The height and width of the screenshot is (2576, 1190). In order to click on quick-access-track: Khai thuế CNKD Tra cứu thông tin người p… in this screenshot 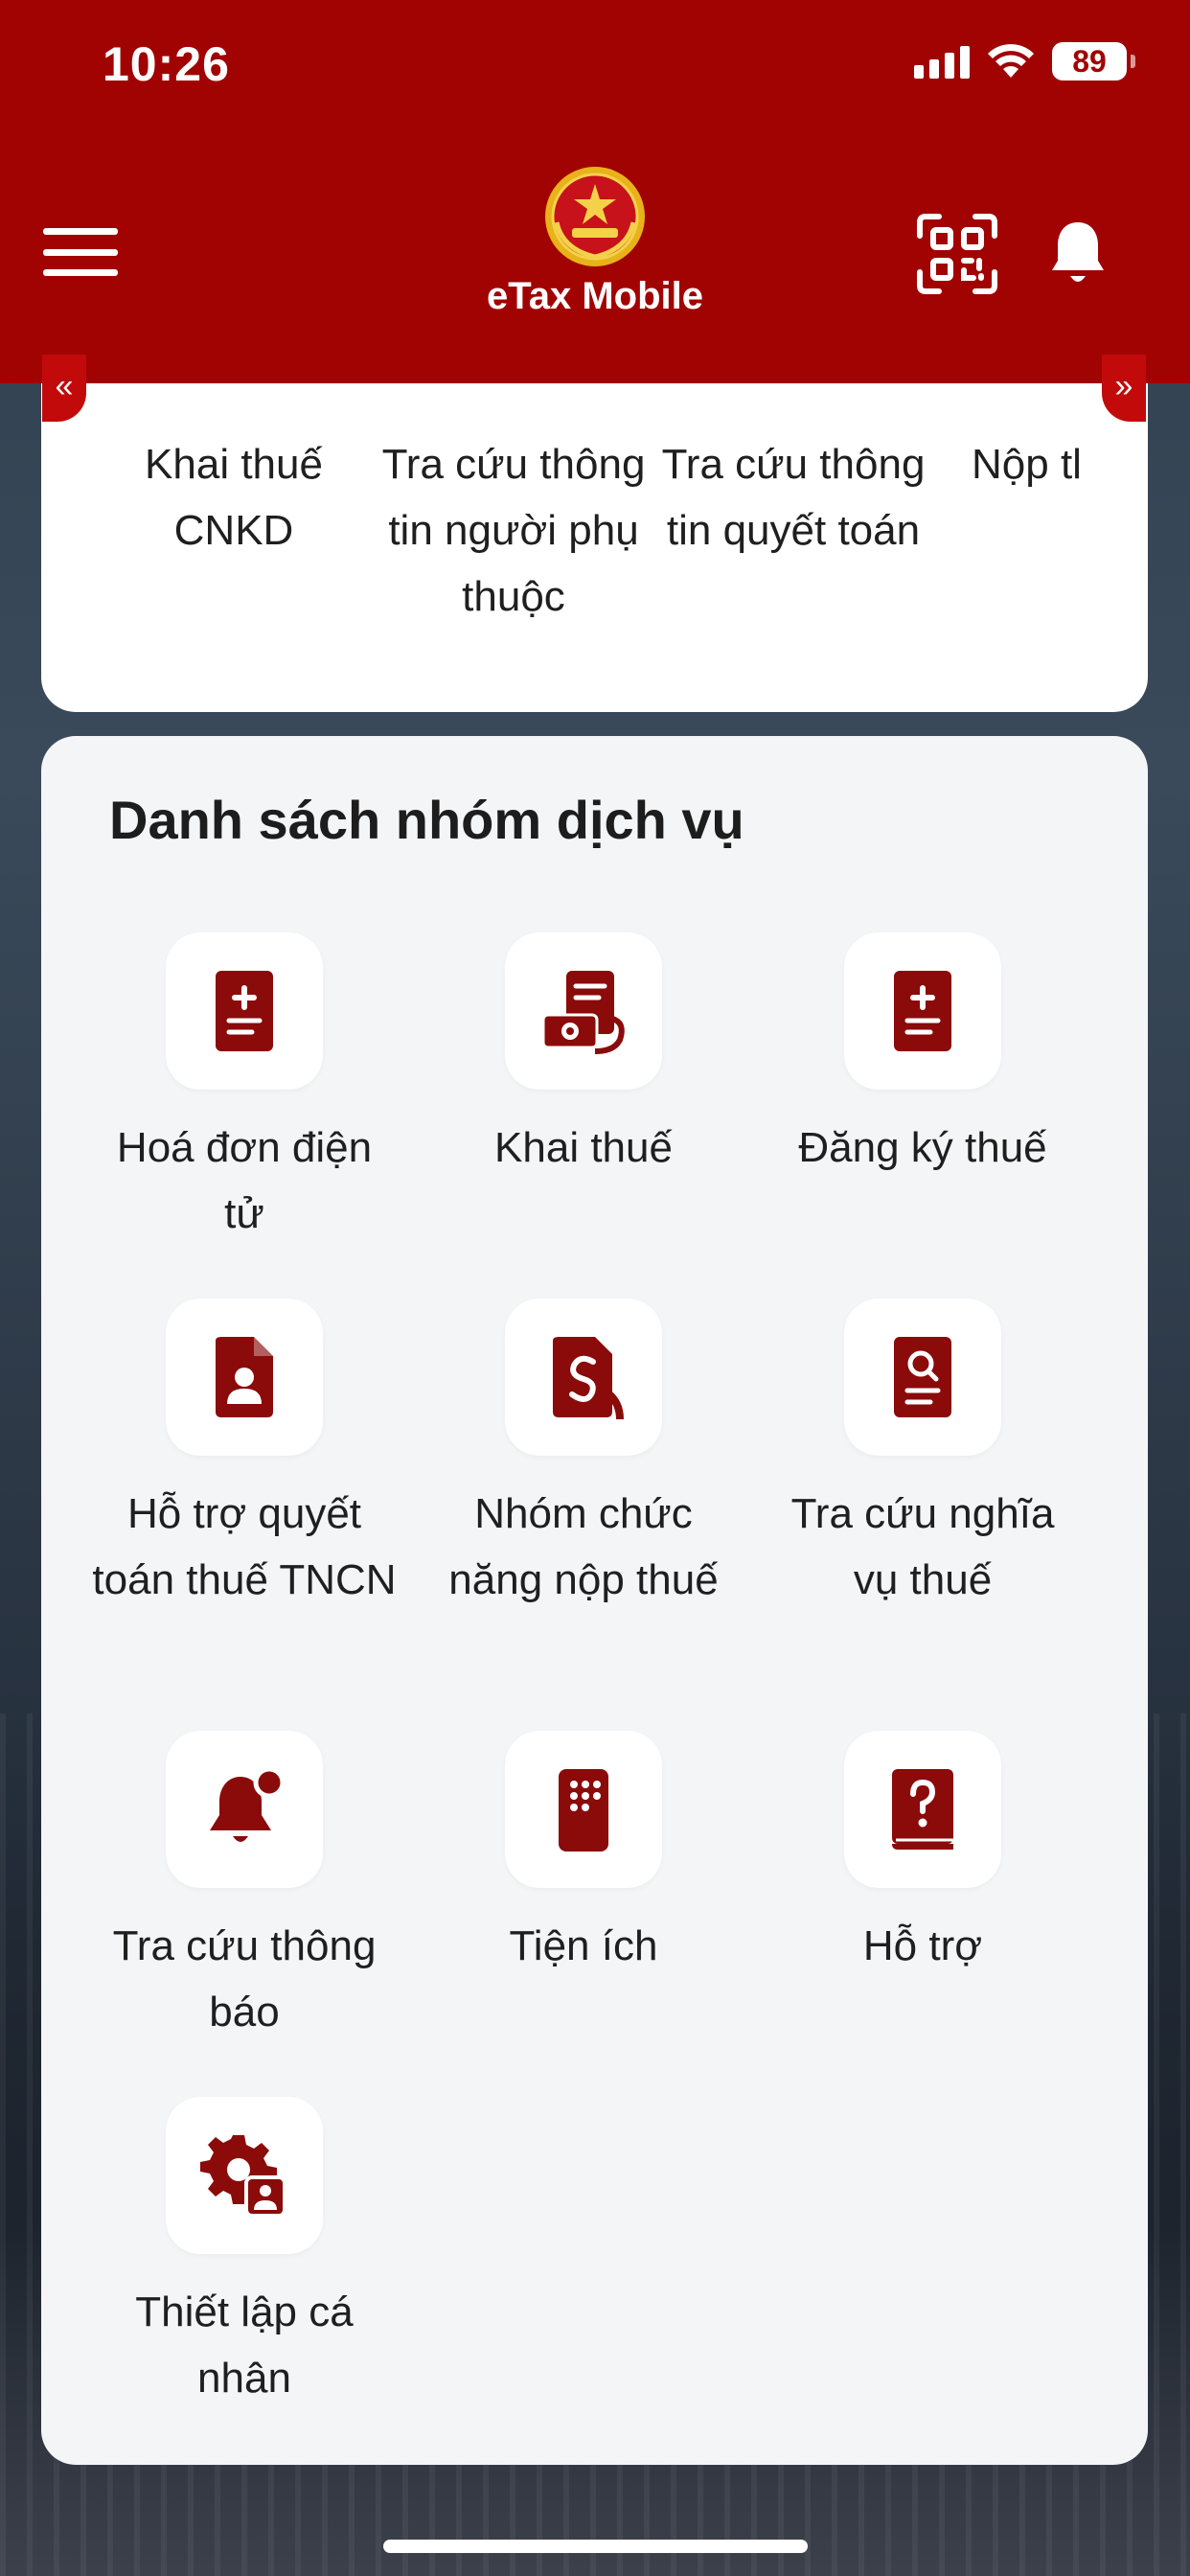, I will do `click(609, 530)`.